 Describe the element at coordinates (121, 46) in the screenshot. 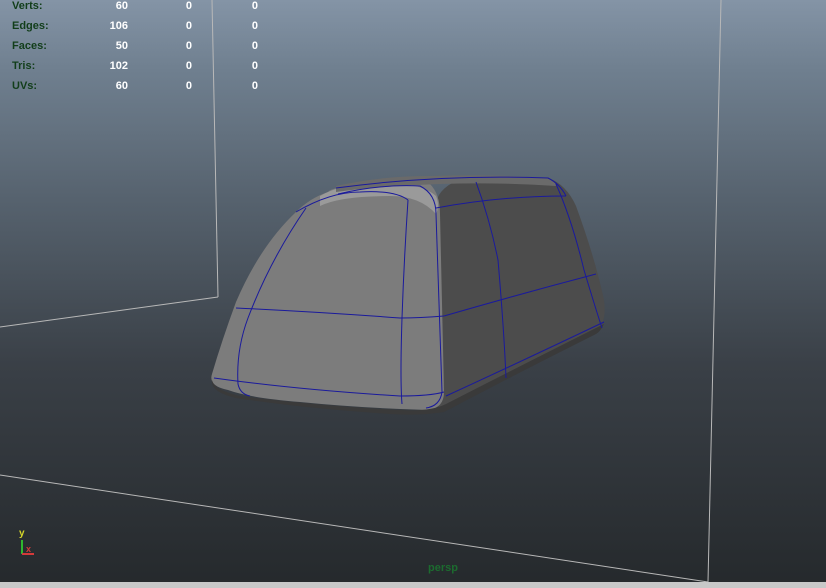

I see `hud-value-1: 50` at that location.